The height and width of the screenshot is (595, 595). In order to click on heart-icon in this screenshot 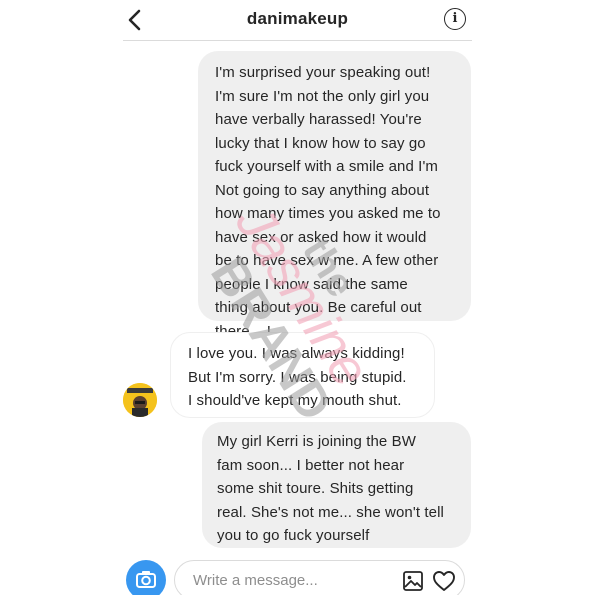, I will do `click(444, 581)`.